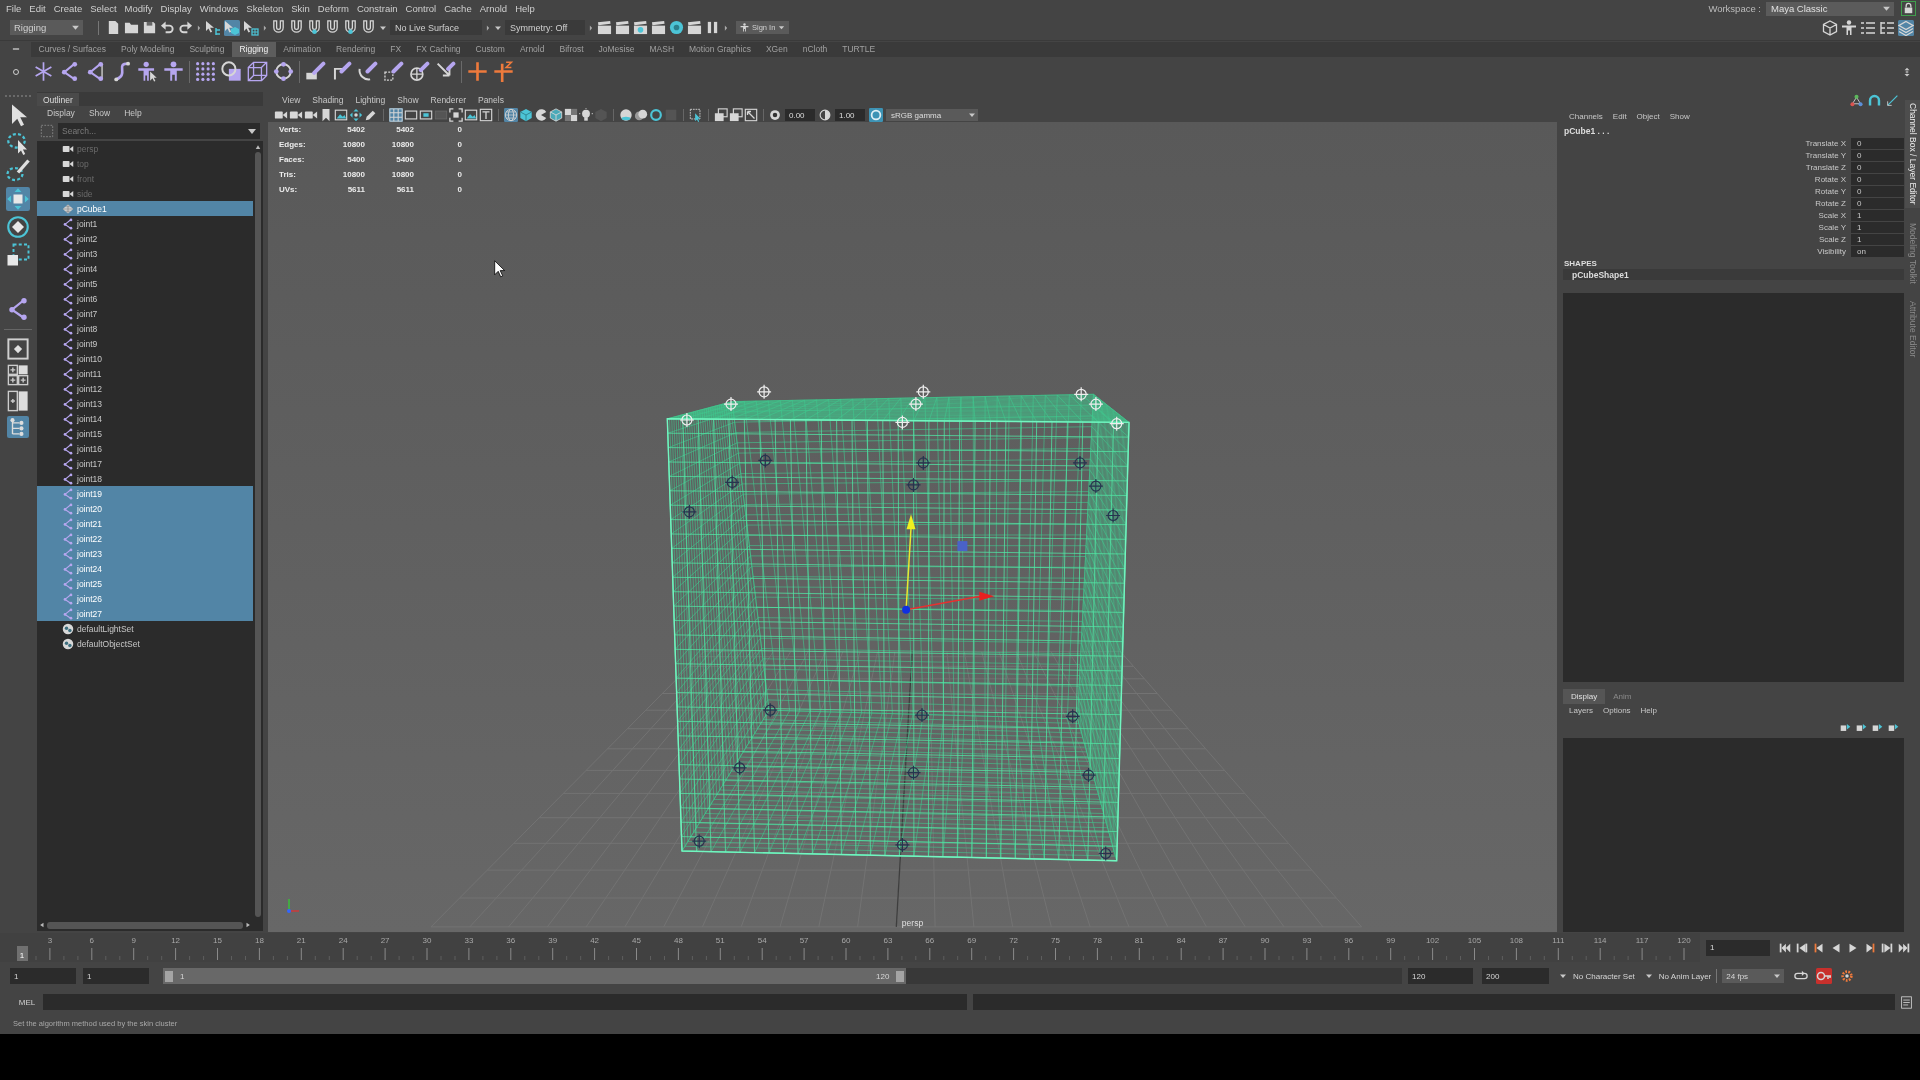  What do you see at coordinates (1597, 976) in the screenshot?
I see `character-set-dropdown: No Character Set` at bounding box center [1597, 976].